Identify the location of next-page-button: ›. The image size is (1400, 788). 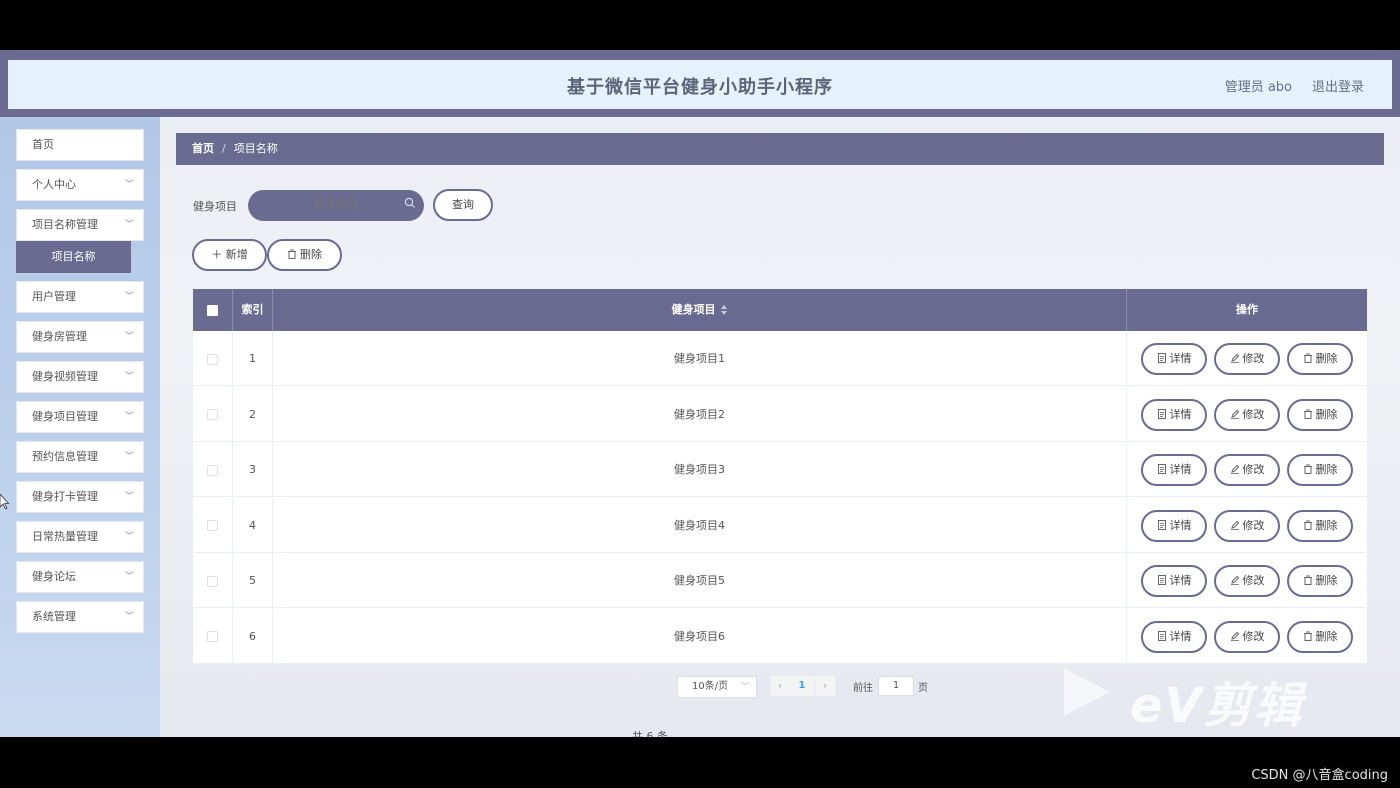
(825, 686).